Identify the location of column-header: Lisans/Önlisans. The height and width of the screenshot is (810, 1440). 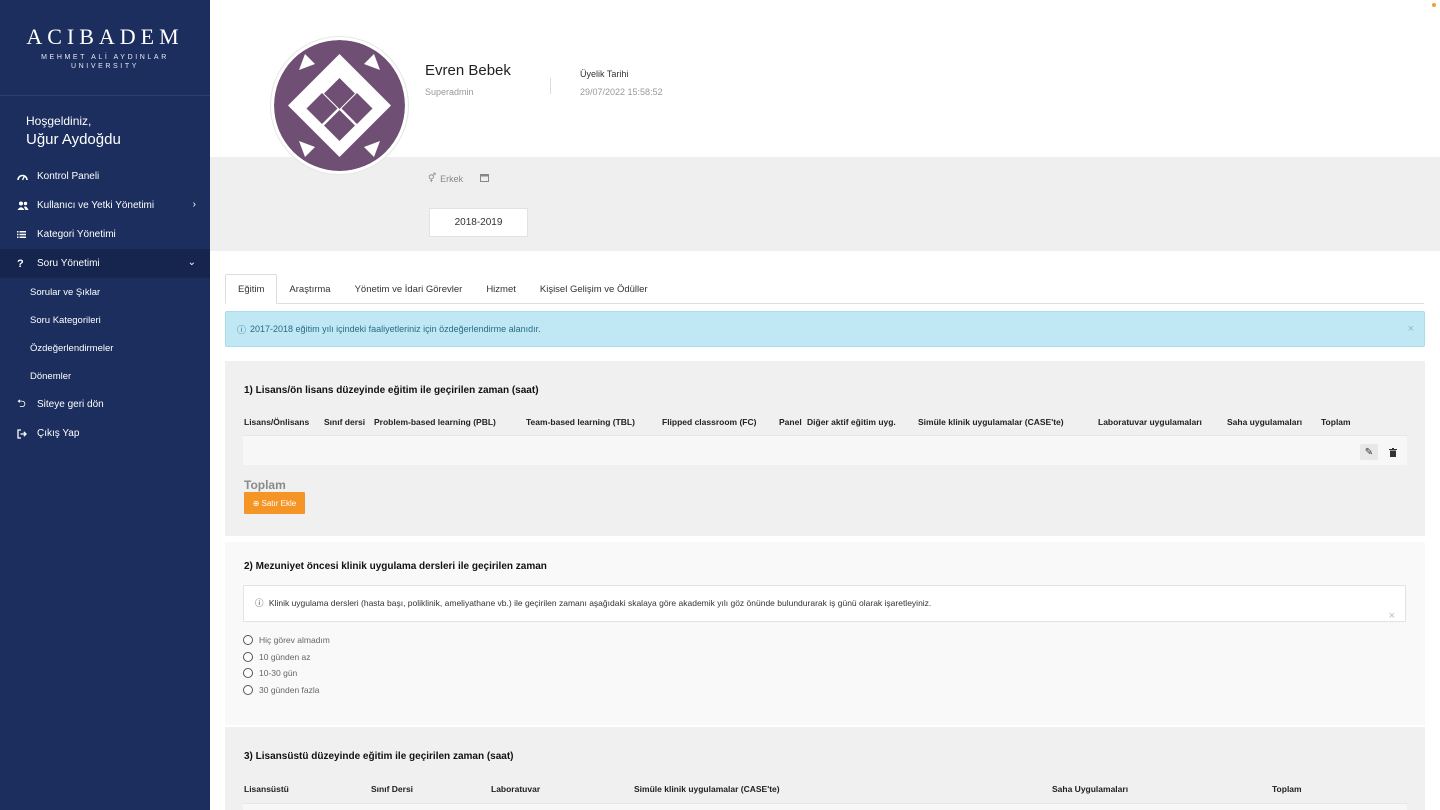
(277, 422).